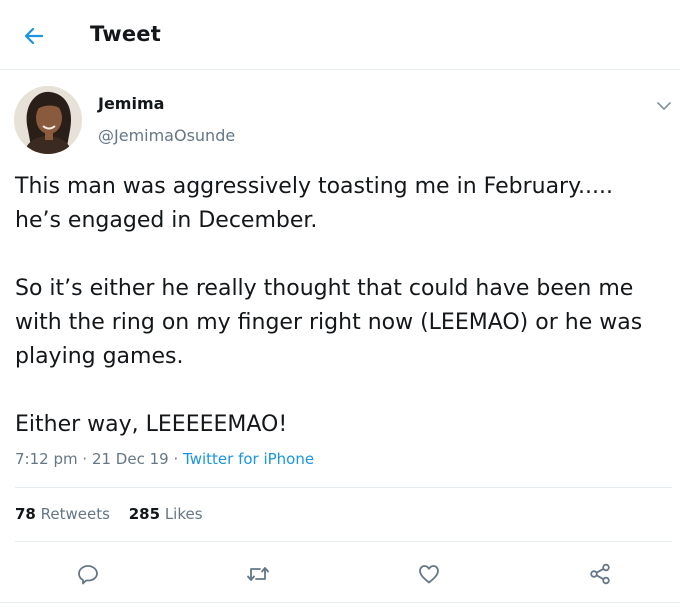 The height and width of the screenshot is (607, 680). I want to click on header-bar: Tweet, so click(340, 35).